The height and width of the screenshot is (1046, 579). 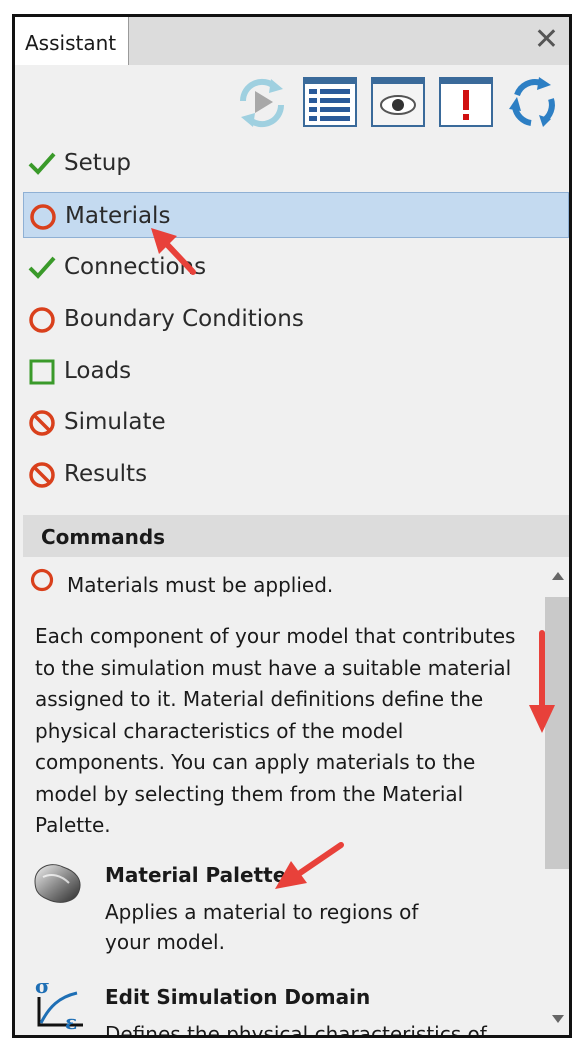 I want to click on list-view-icon, so click(x=330, y=102).